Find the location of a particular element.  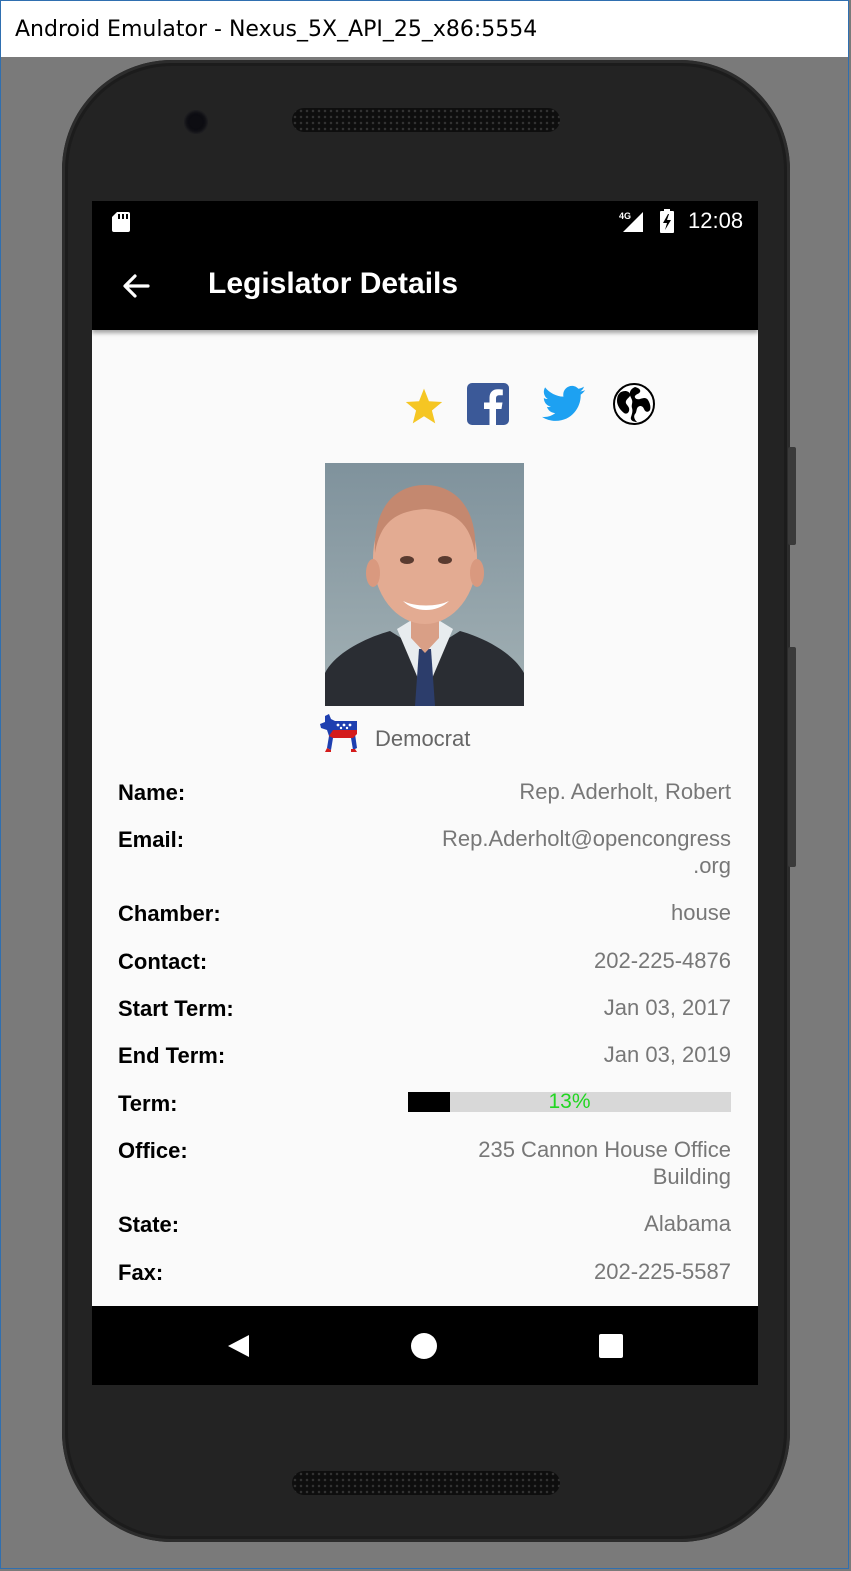

app-bar: Legislator Details is located at coordinates (425, 285).